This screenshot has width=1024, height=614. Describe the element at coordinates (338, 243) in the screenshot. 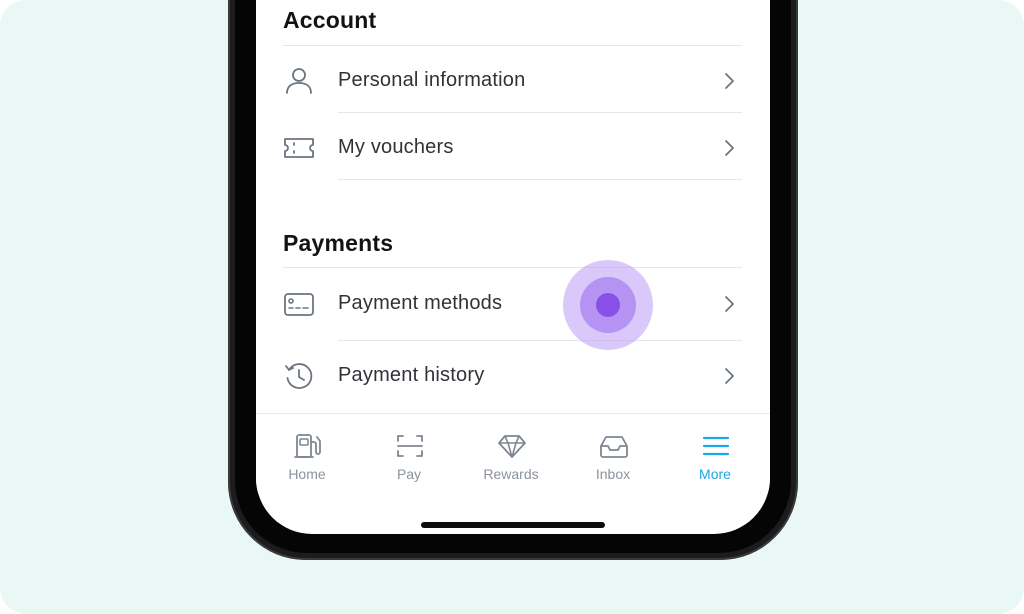

I see `payments-section-title: Payments` at that location.